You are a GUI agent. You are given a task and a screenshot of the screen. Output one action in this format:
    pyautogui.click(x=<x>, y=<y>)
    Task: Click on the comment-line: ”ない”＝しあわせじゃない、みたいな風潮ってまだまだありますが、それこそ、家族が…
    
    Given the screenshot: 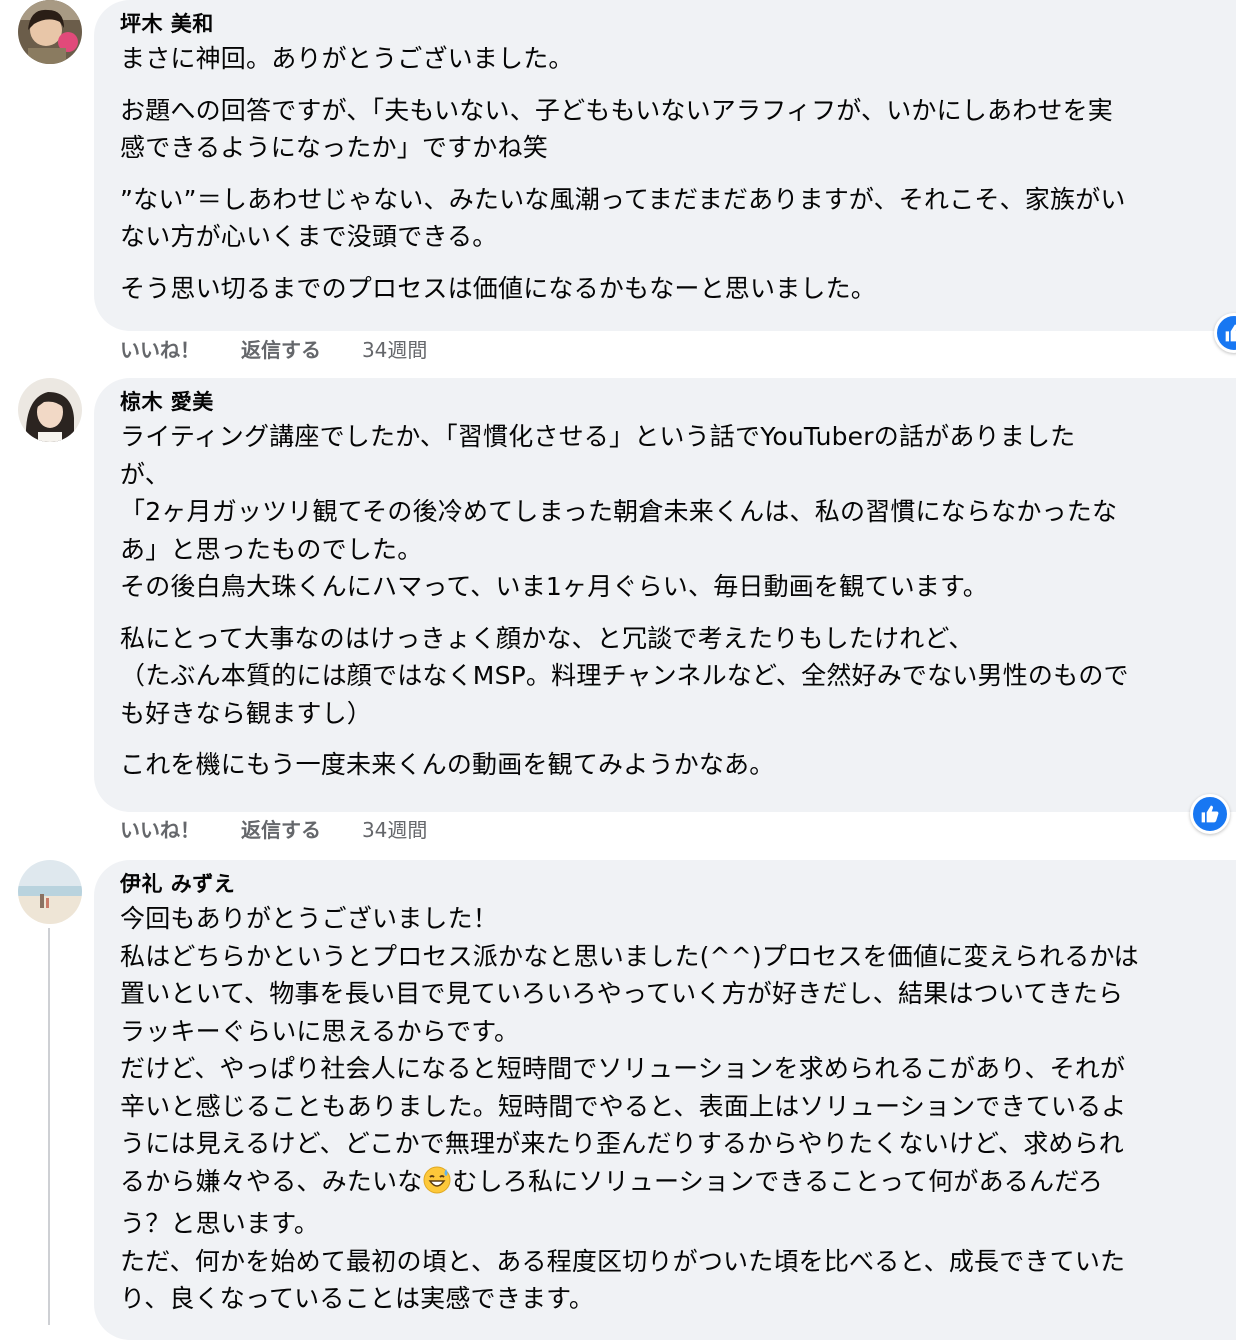 What is the action you would take?
    pyautogui.click(x=623, y=199)
    